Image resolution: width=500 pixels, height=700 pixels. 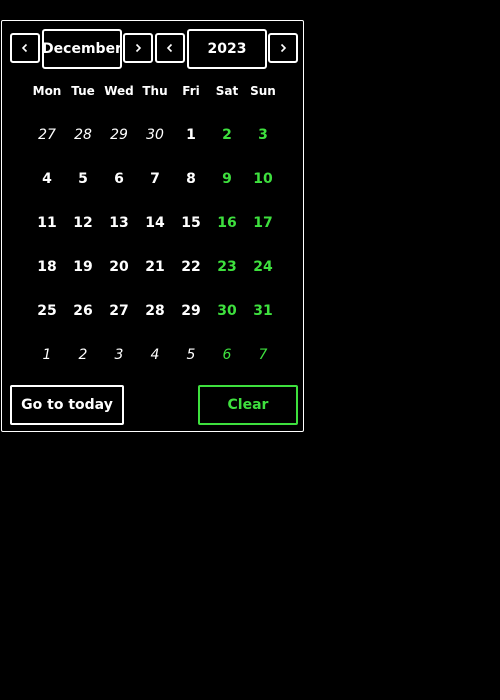 I want to click on calendar-day-outside-month: 2, so click(x=83, y=355).